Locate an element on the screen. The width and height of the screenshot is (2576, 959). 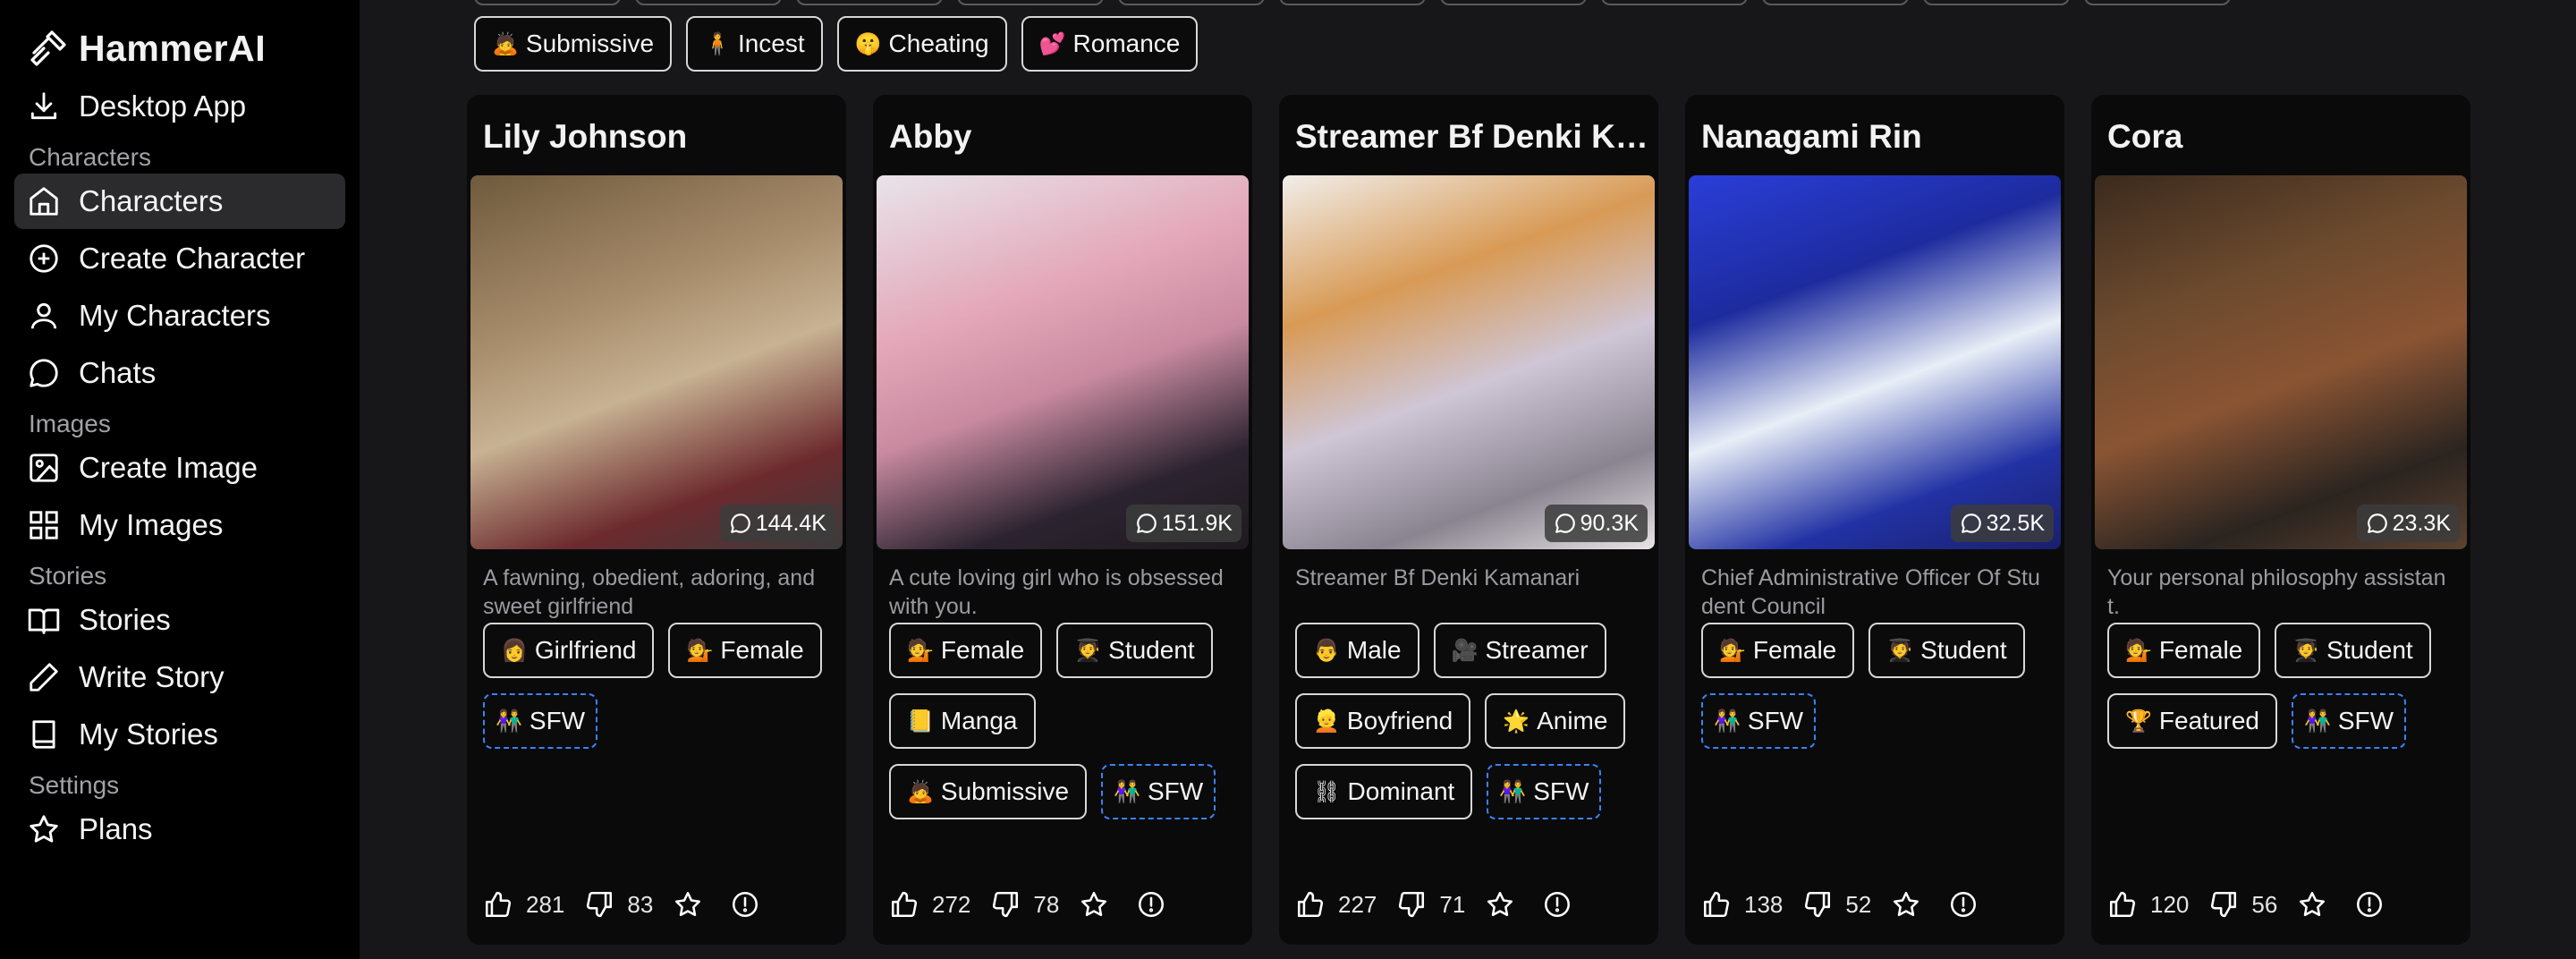
tag-label: Student is located at coordinates (1151, 650).